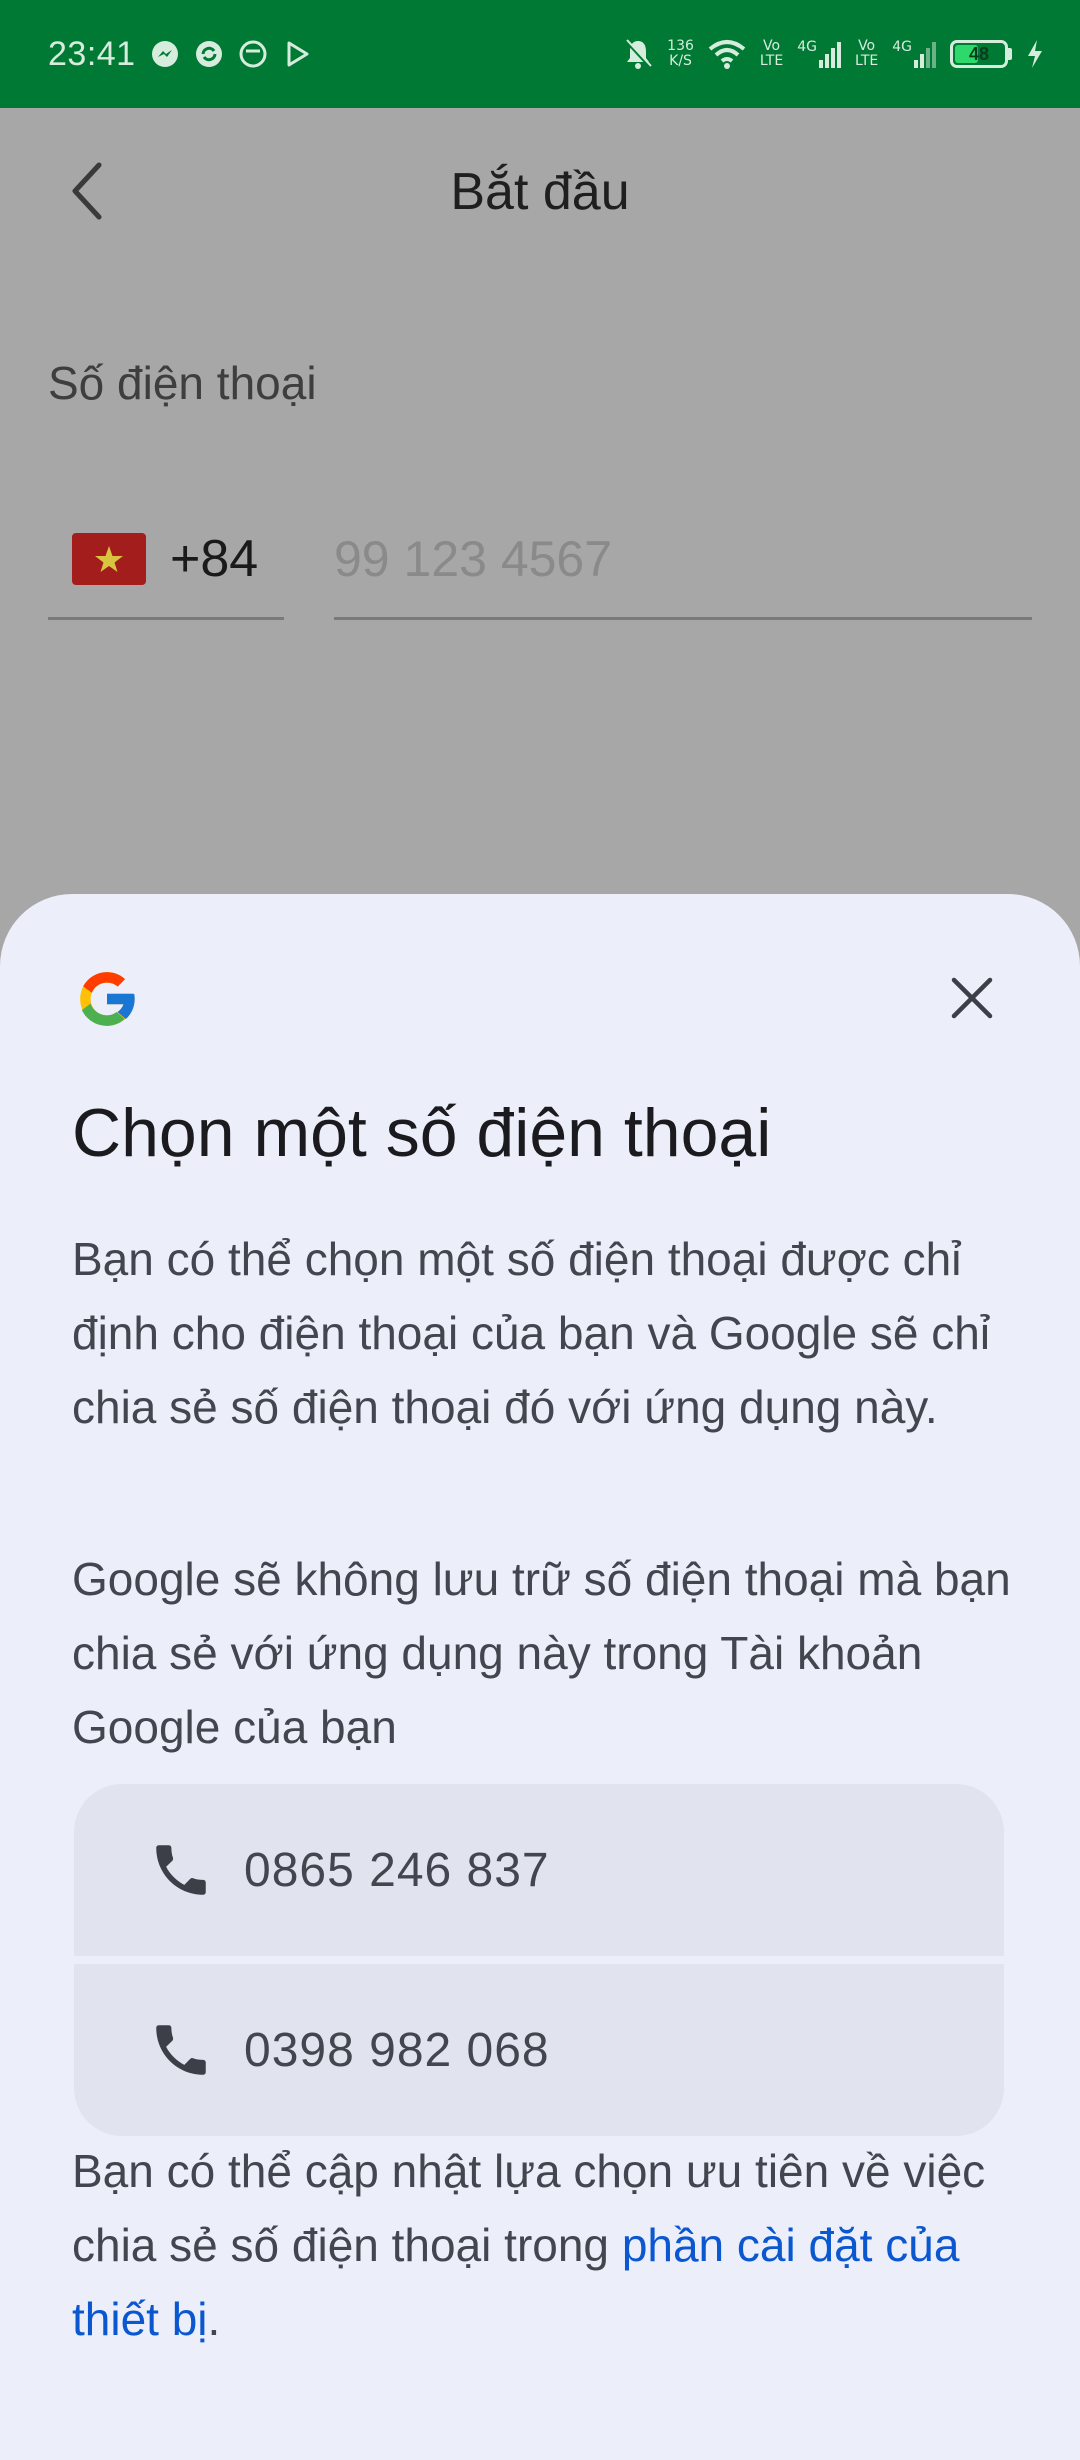 This screenshot has width=1080, height=2460. Describe the element at coordinates (683, 560) in the screenshot. I see `phone-number-input` at that location.